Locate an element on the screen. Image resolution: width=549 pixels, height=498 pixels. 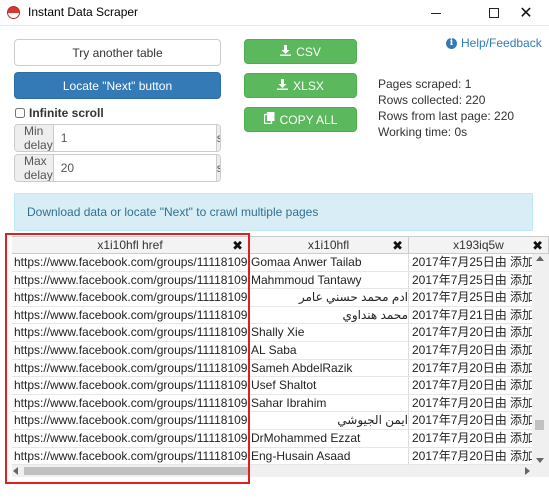
column-header-label: x1i10hfl is located at coordinates (328, 245).